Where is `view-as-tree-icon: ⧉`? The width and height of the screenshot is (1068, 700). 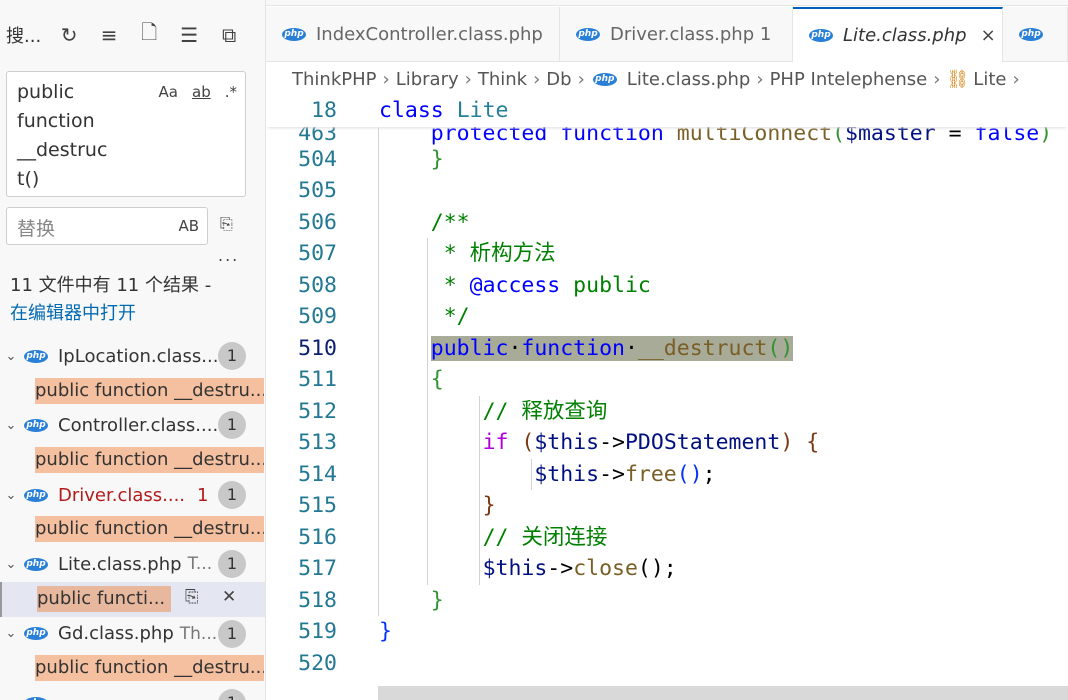 view-as-tree-icon: ⧉ is located at coordinates (229, 35).